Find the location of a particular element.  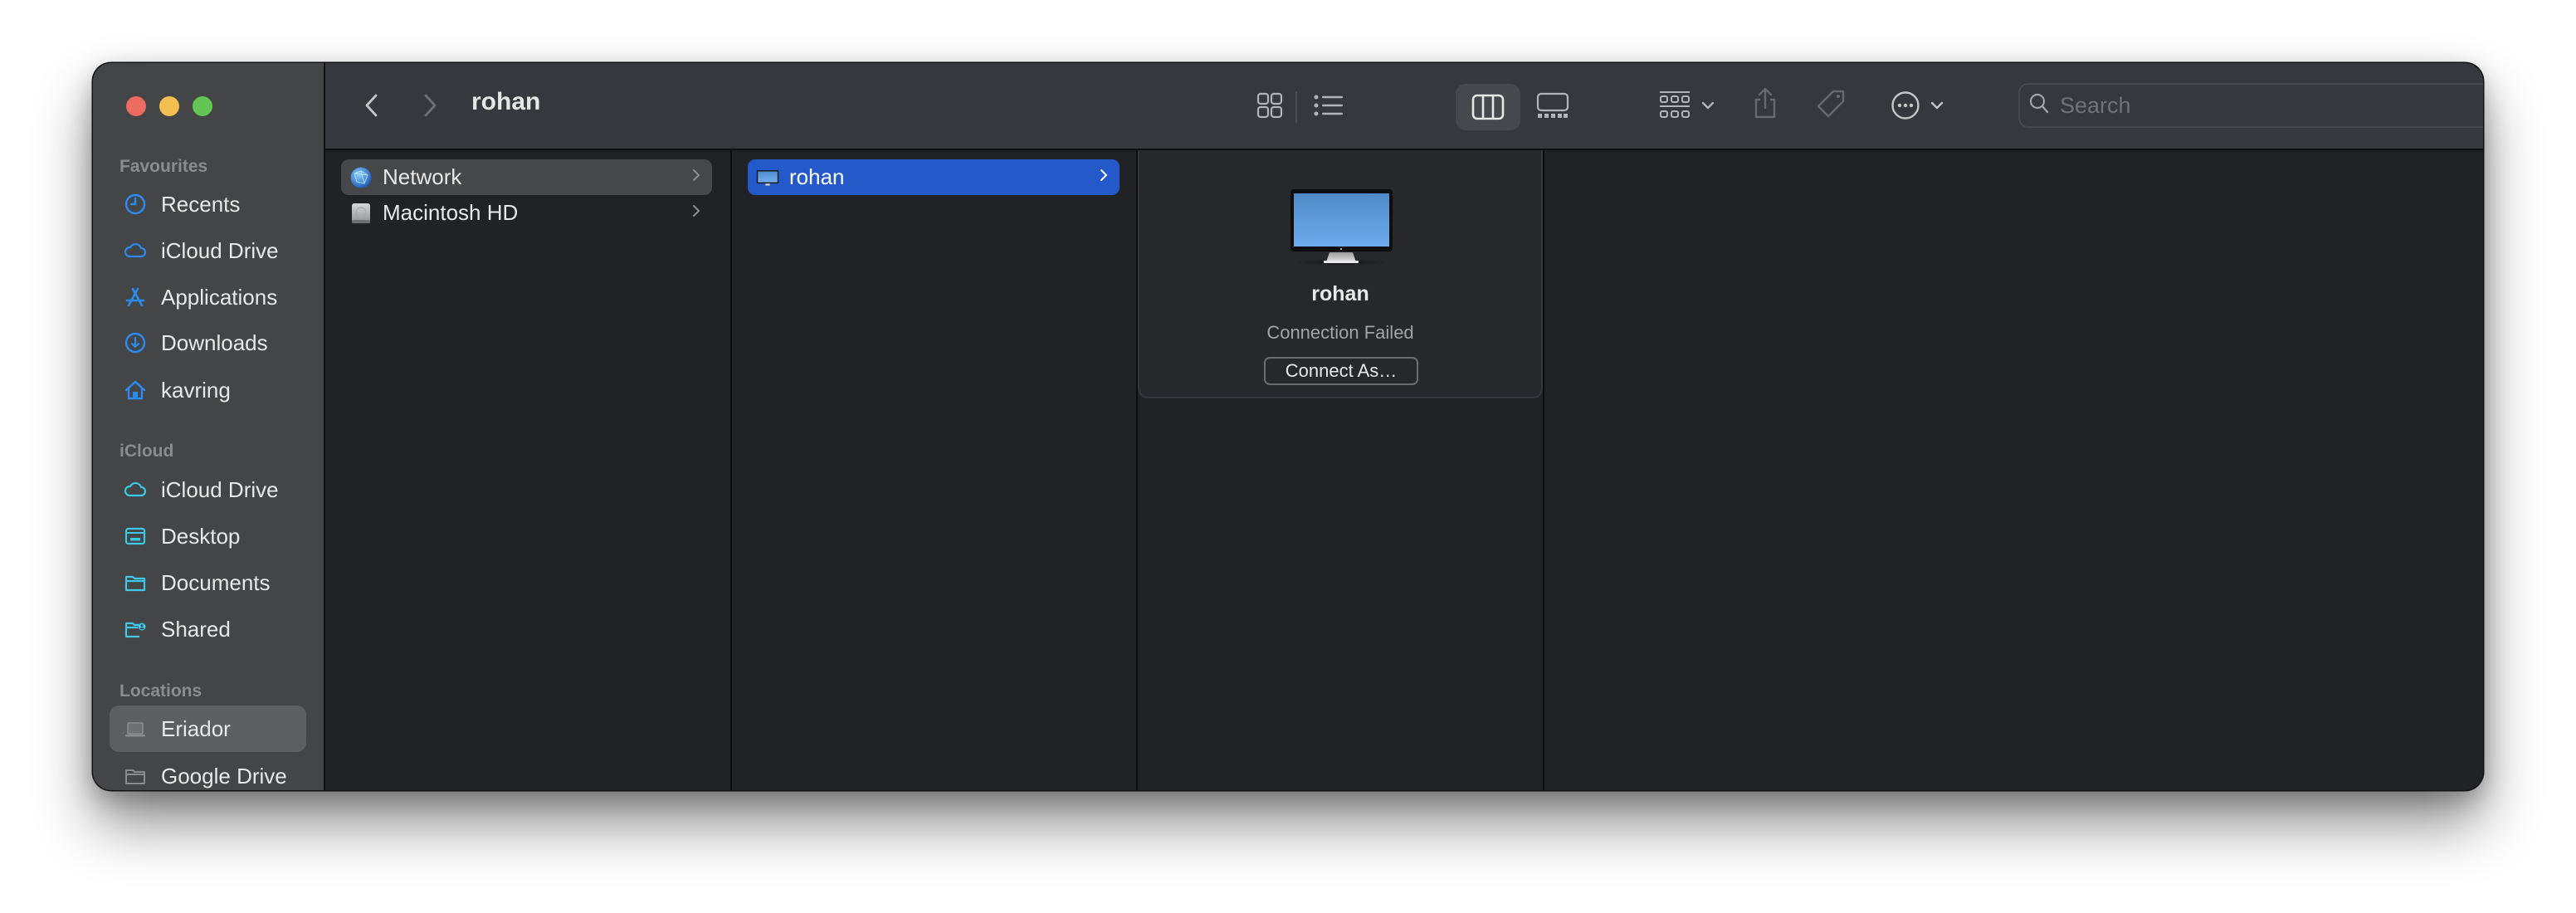

list-icon is located at coordinates (1329, 105).